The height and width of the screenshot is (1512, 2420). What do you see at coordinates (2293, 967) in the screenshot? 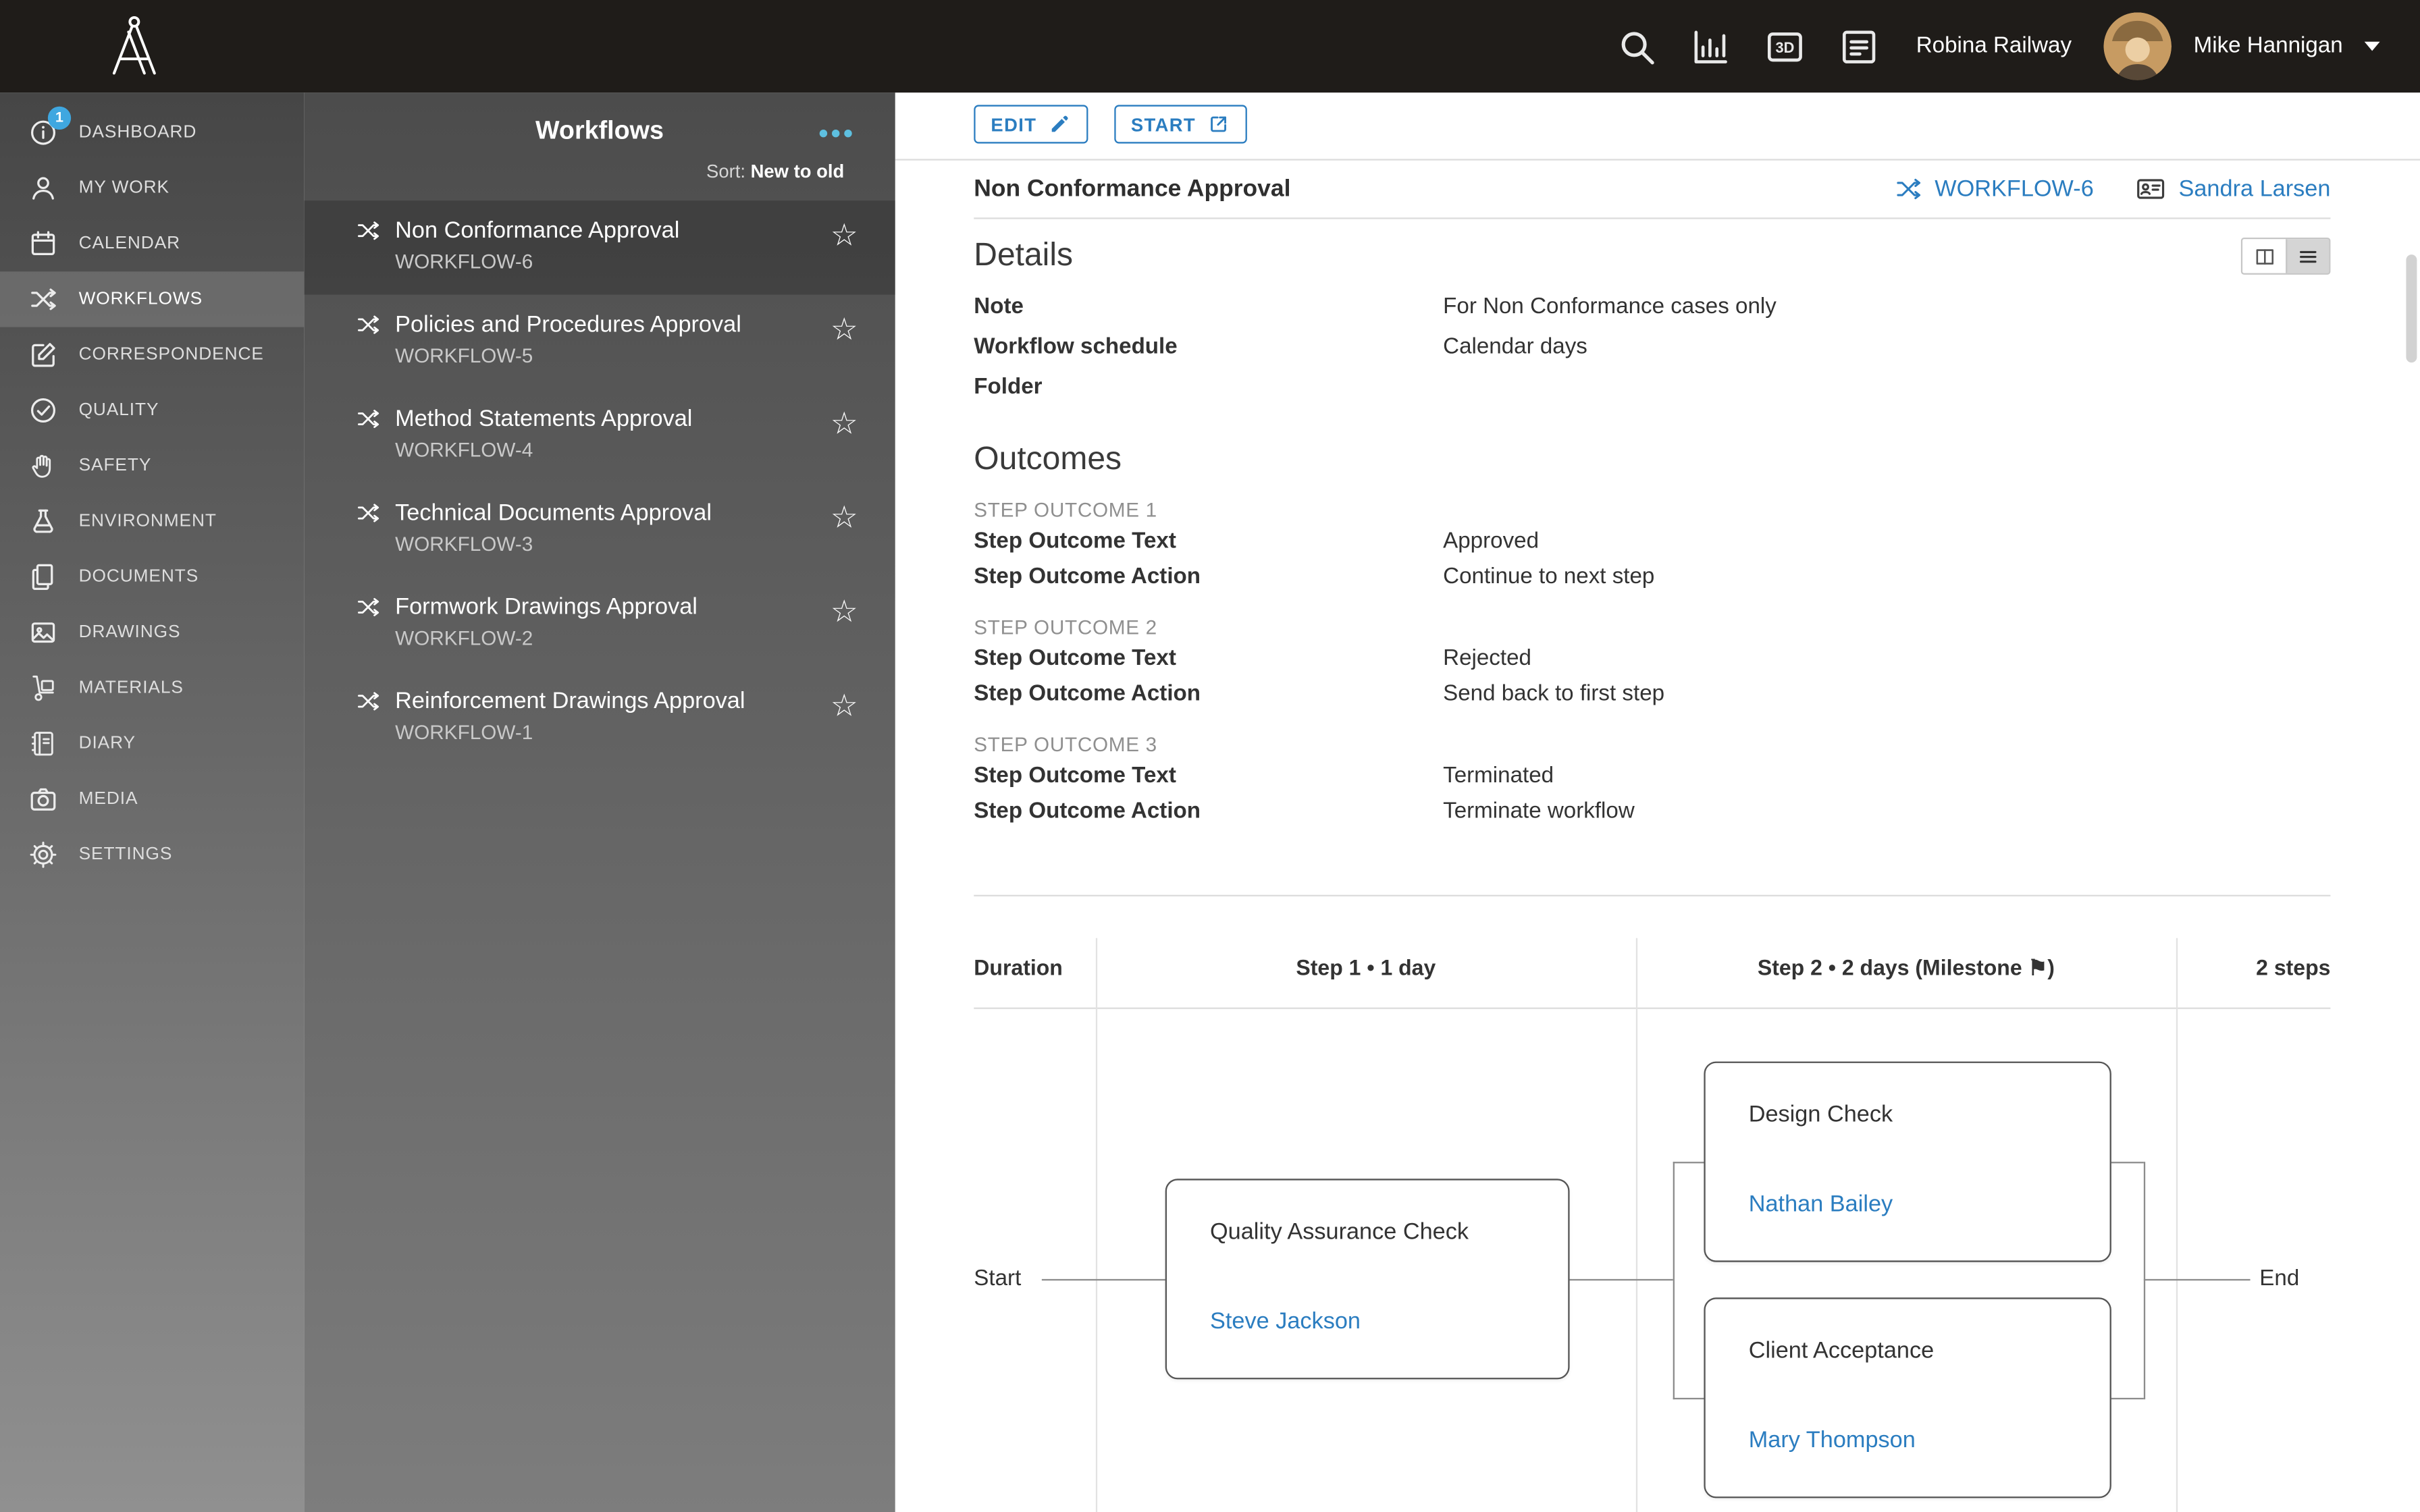
I see `steps-count-header: 2 steps` at bounding box center [2293, 967].